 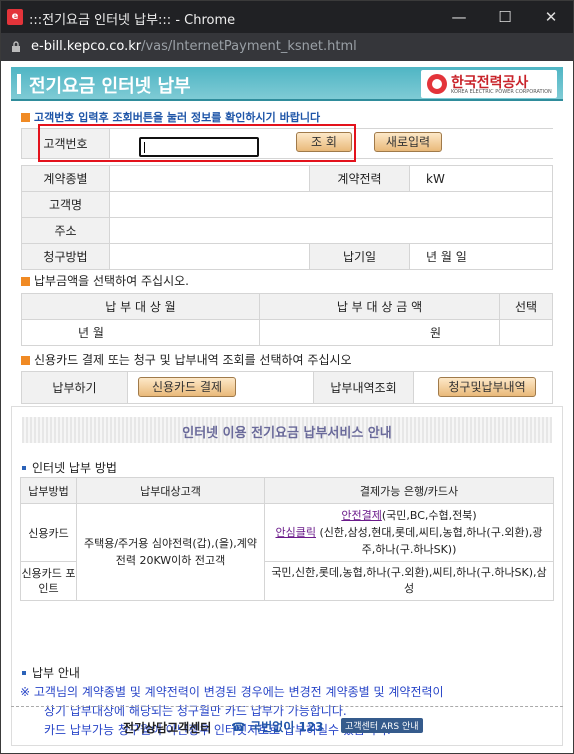 What do you see at coordinates (140, 332) in the screenshot?
I see `amount-row-month: 년 월` at bounding box center [140, 332].